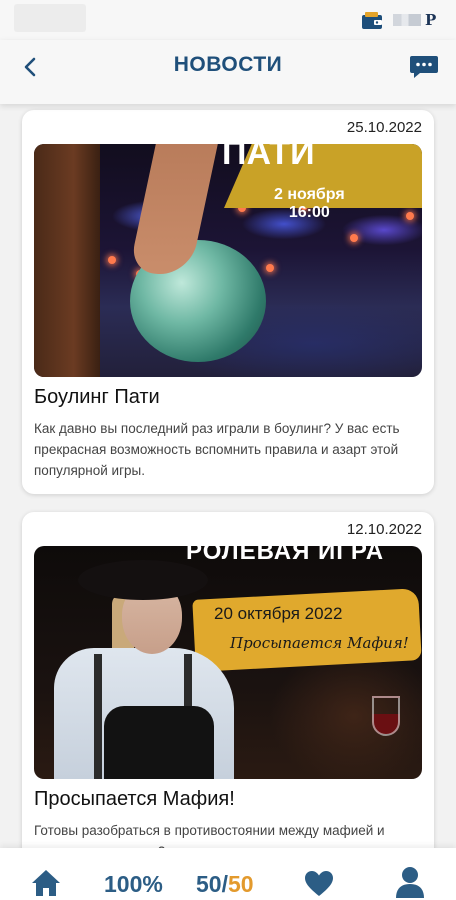  What do you see at coordinates (372, 20) in the screenshot?
I see `wallet-icon` at bounding box center [372, 20].